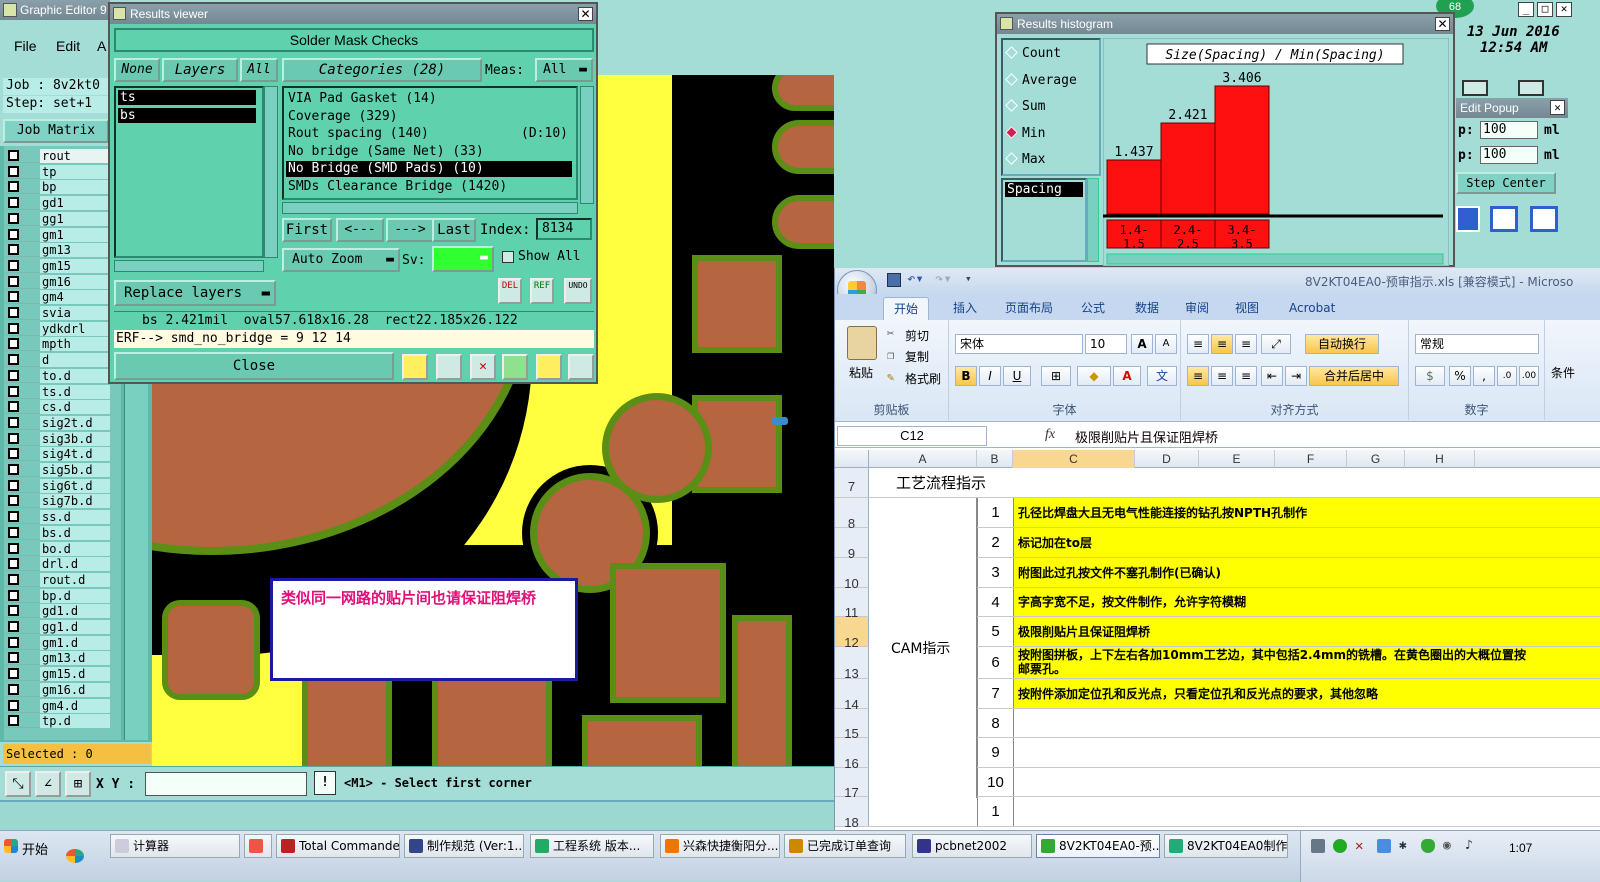 Image resolution: width=1600 pixels, height=882 pixels. Describe the element at coordinates (1222, 344) in the screenshot. I see `align-middle-icon: ≡` at that location.